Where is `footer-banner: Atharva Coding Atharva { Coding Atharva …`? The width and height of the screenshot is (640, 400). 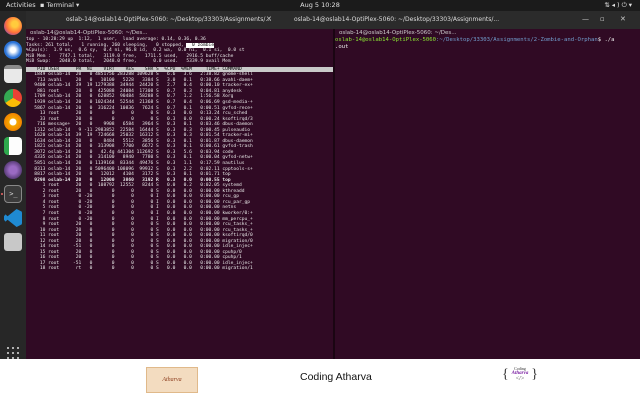 footer-banner: Atharva Coding Atharva { Coding Atharva … is located at coordinates (320, 379).